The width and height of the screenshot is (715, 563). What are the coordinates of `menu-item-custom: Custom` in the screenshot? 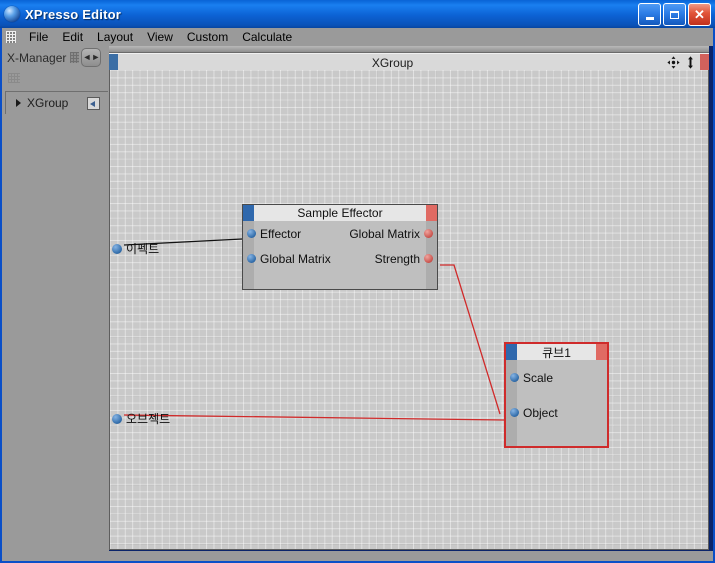 It's located at (207, 37).